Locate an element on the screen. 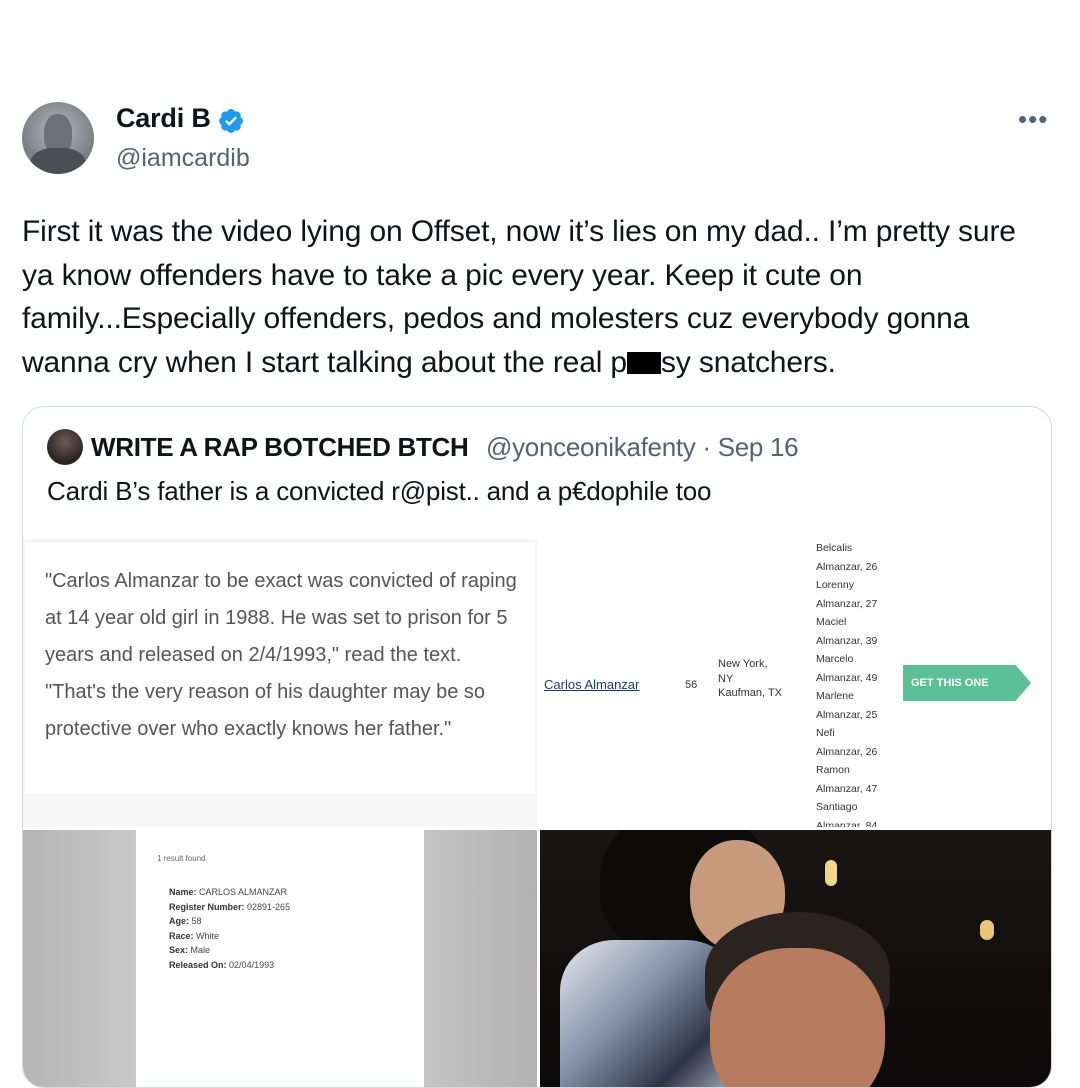 The width and height of the screenshot is (1080, 1088). author-name: Cardi B is located at coordinates (163, 118).